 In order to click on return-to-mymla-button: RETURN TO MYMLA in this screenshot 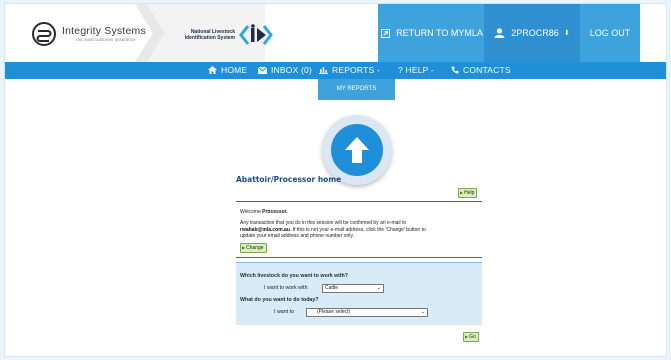, I will do `click(432, 33)`.